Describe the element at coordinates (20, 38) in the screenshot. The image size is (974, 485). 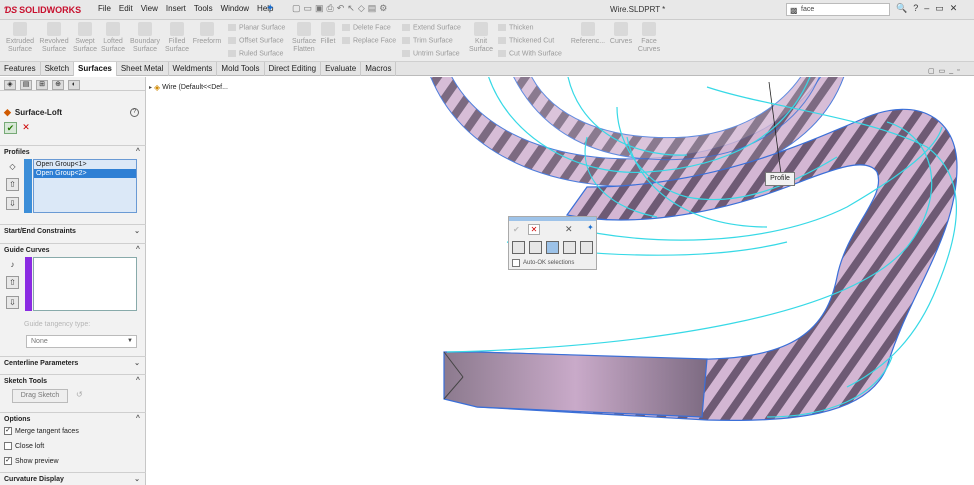
I see `extruded-surface-button: Extruded Surface` at that location.